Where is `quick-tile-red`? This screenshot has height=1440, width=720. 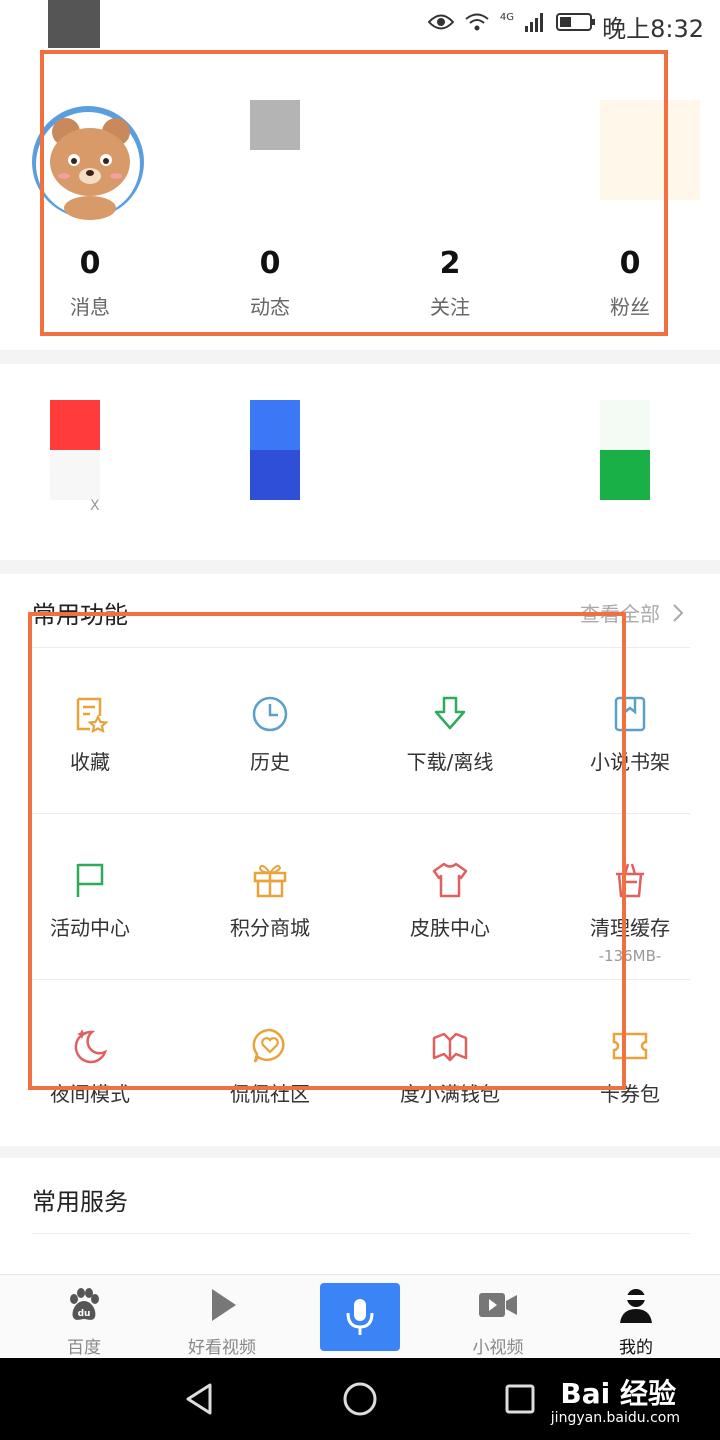
quick-tile-red is located at coordinates (75, 450).